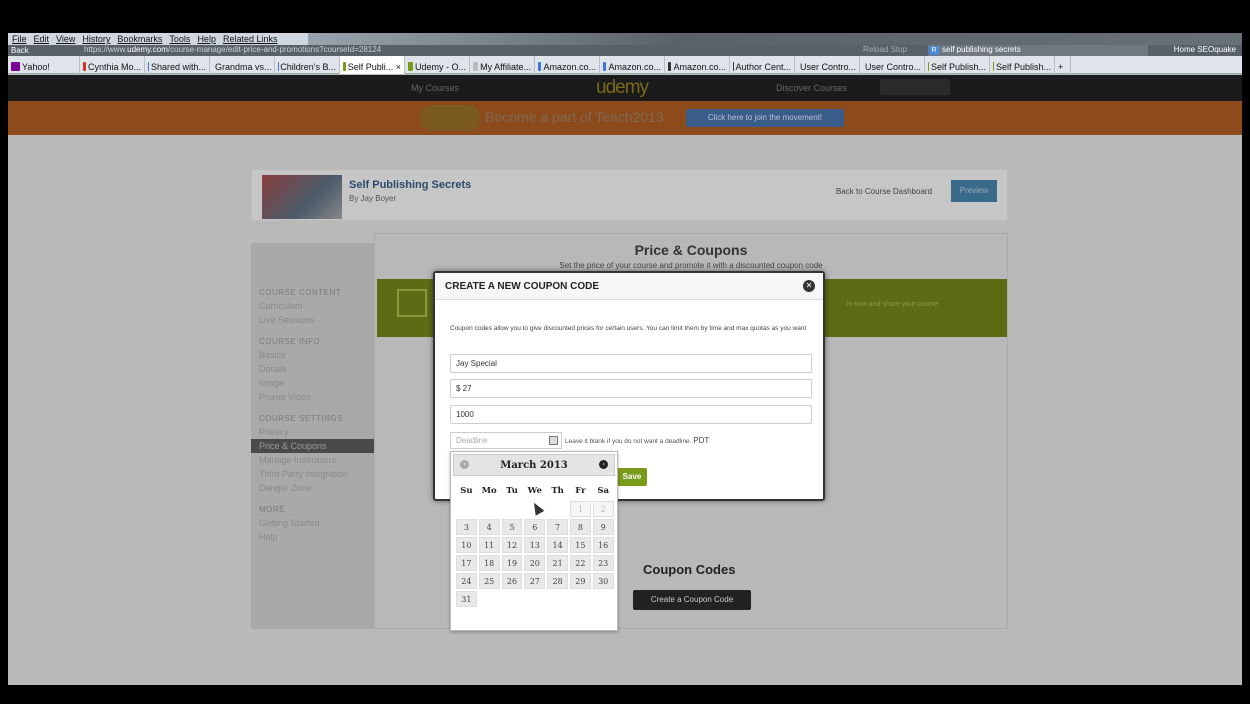 This screenshot has width=1250, height=704. I want to click on browser-tab: +, so click(1063, 65).